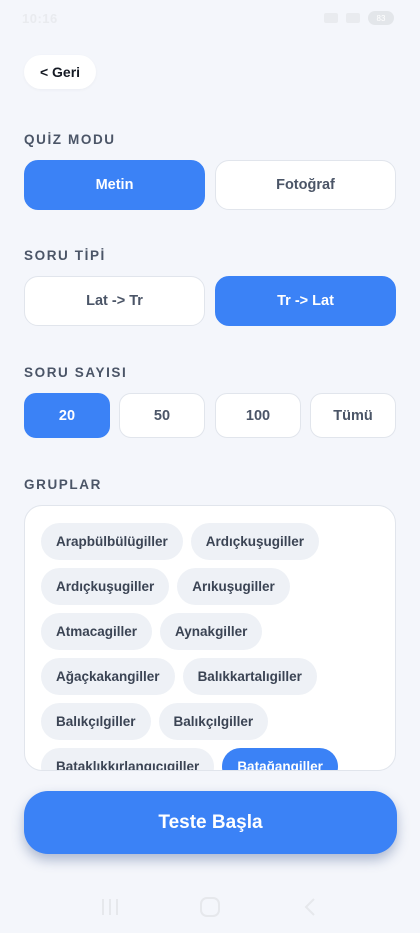 This screenshot has height=933, width=420. I want to click on question-count-title: SORU SAYISI, so click(76, 372).